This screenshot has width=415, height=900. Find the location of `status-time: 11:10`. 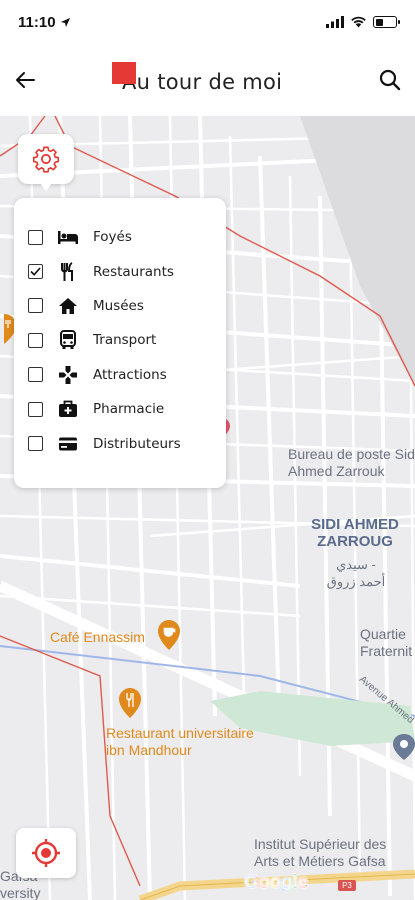

status-time: 11:10 is located at coordinates (44, 22).